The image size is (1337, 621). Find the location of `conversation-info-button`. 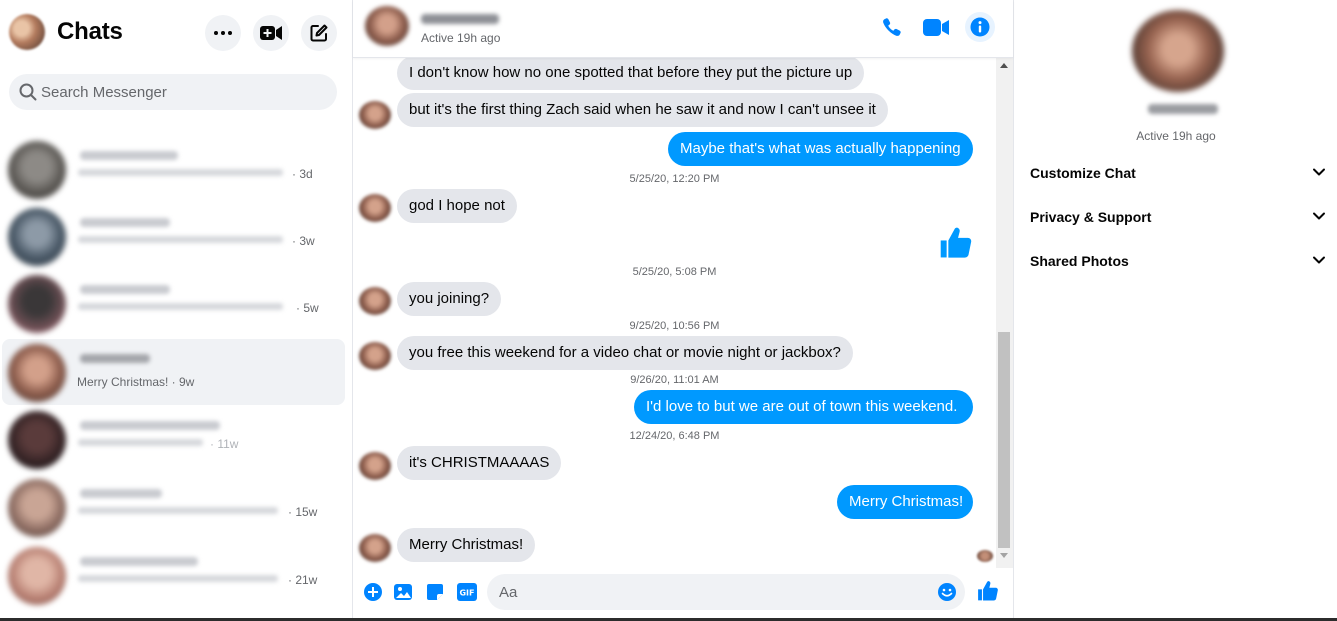

conversation-info-button is located at coordinates (980, 27).